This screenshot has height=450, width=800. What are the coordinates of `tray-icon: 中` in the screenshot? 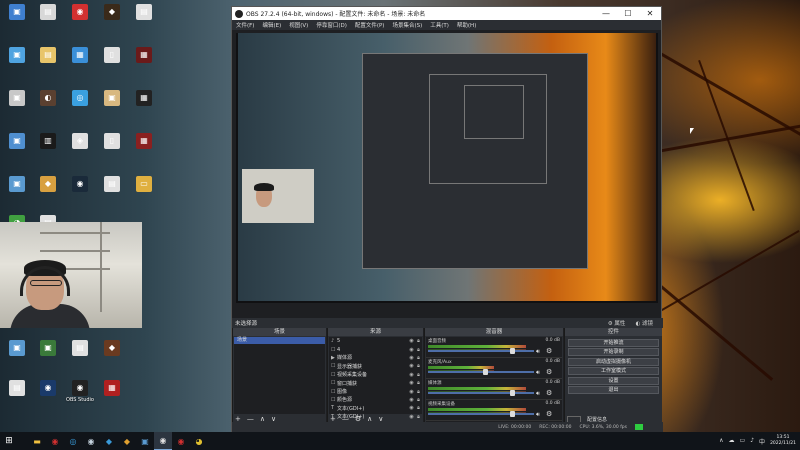 It's located at (762, 441).